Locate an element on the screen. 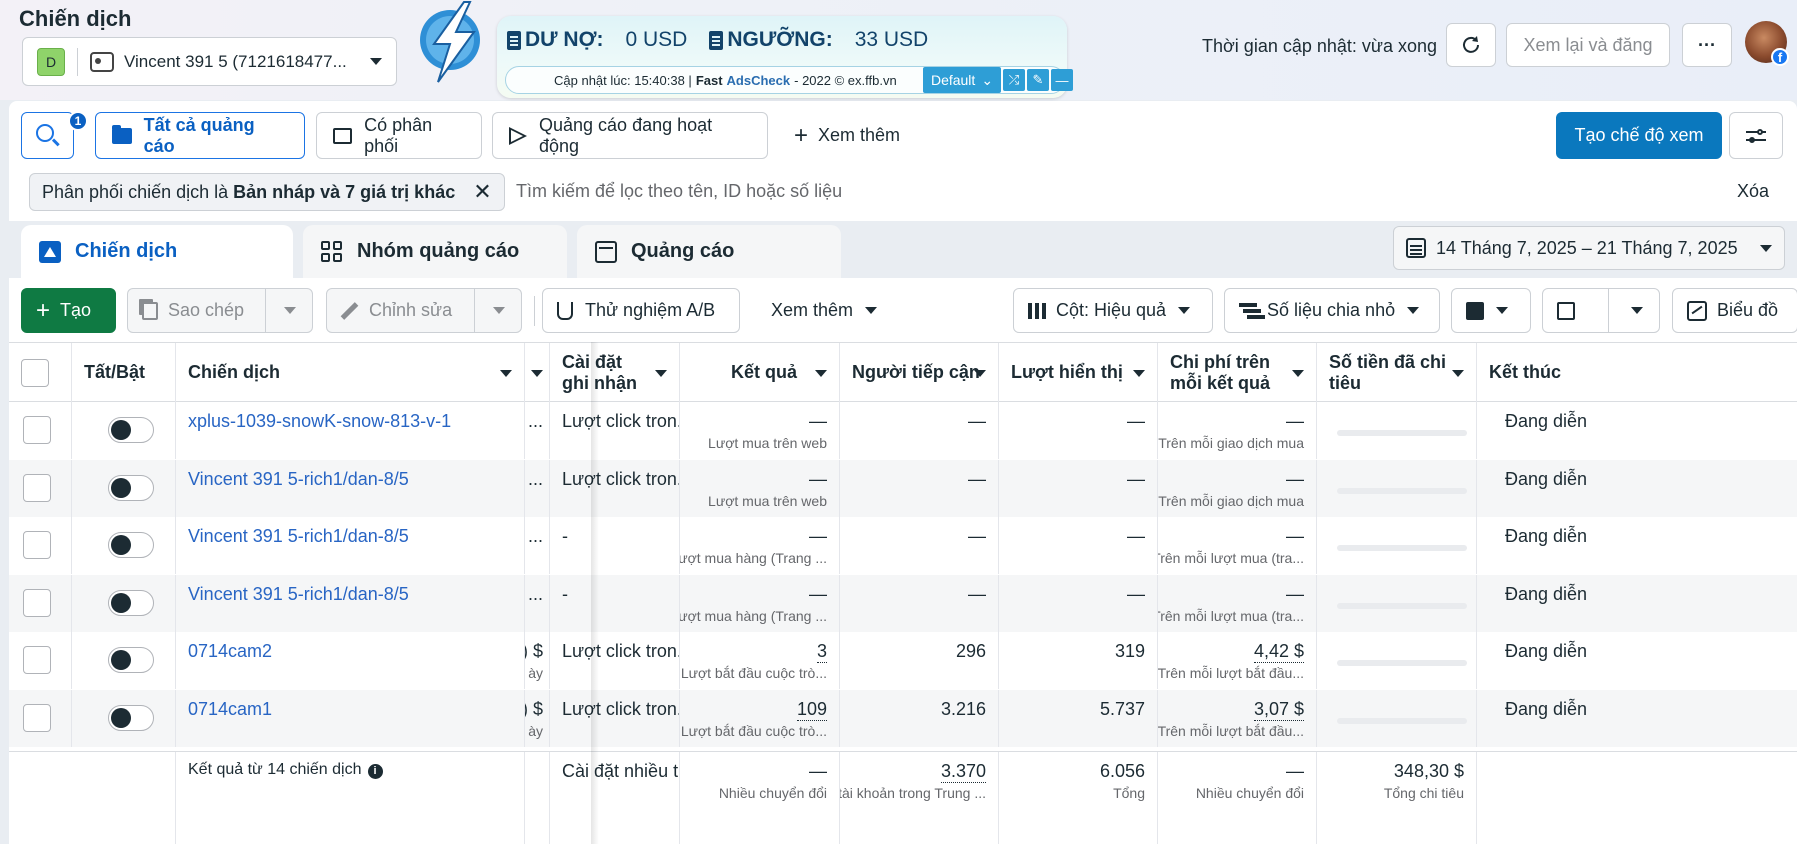 The width and height of the screenshot is (1797, 844). edit-icon: ✎ is located at coordinates (1038, 80).